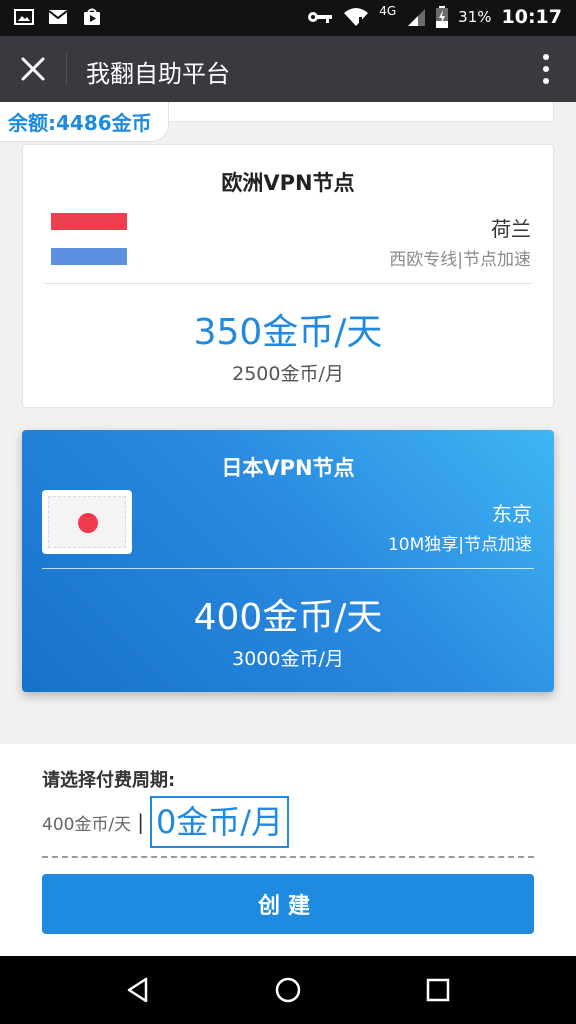 The image size is (576, 1024). What do you see at coordinates (24, 17) in the screenshot?
I see `image-icon` at bounding box center [24, 17].